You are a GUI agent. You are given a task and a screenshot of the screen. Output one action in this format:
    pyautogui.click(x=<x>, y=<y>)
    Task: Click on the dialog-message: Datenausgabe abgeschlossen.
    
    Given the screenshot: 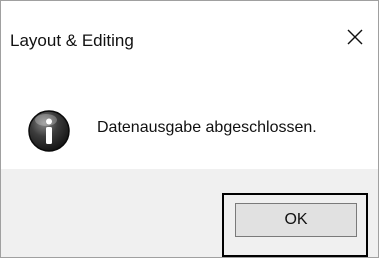 What is the action you would take?
    pyautogui.click(x=207, y=127)
    